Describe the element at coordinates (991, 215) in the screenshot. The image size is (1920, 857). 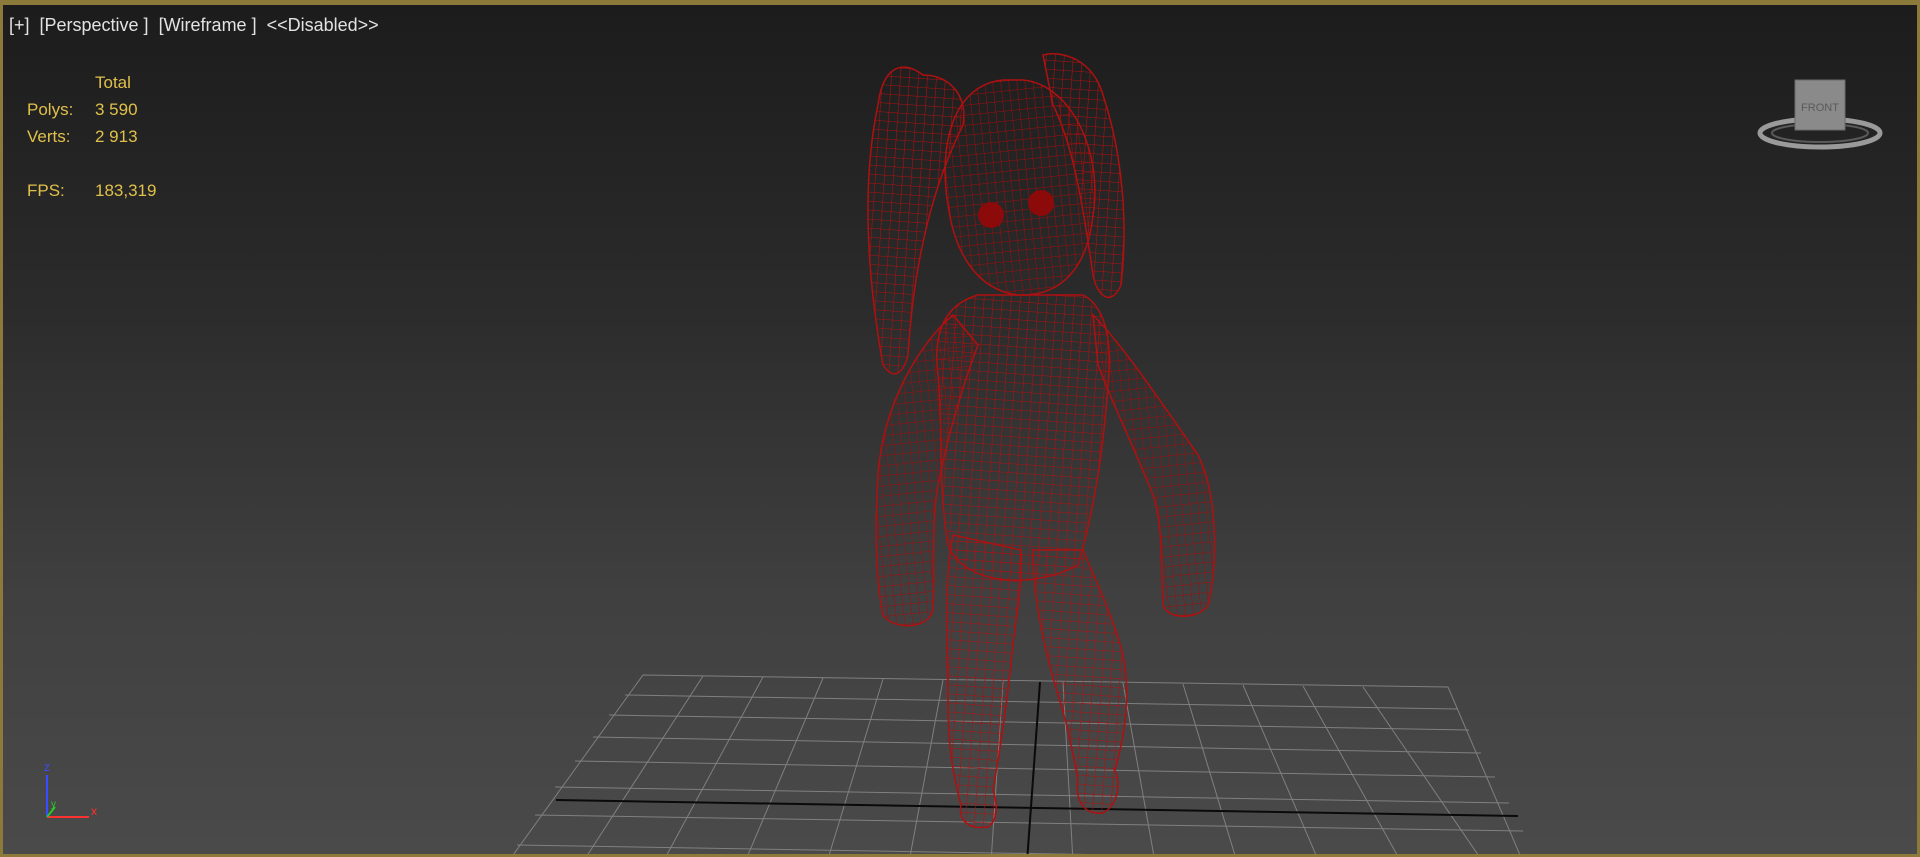
I see `left-eye` at that location.